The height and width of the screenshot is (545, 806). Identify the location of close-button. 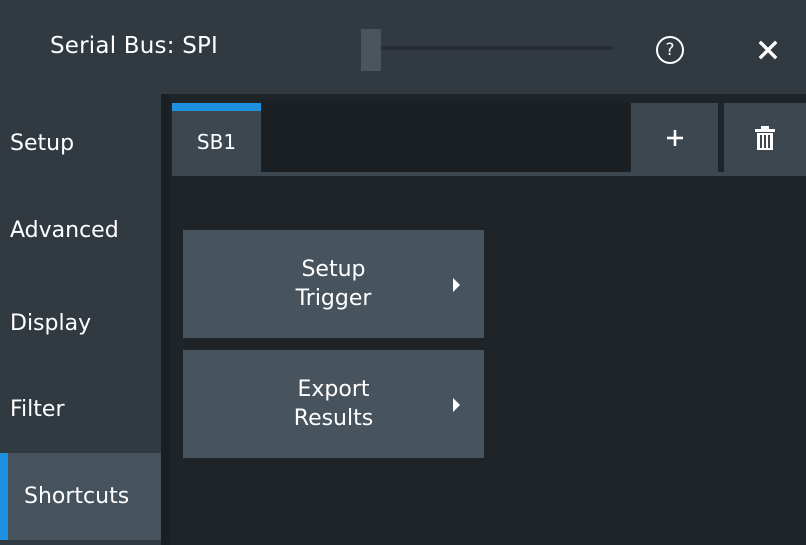
(768, 50).